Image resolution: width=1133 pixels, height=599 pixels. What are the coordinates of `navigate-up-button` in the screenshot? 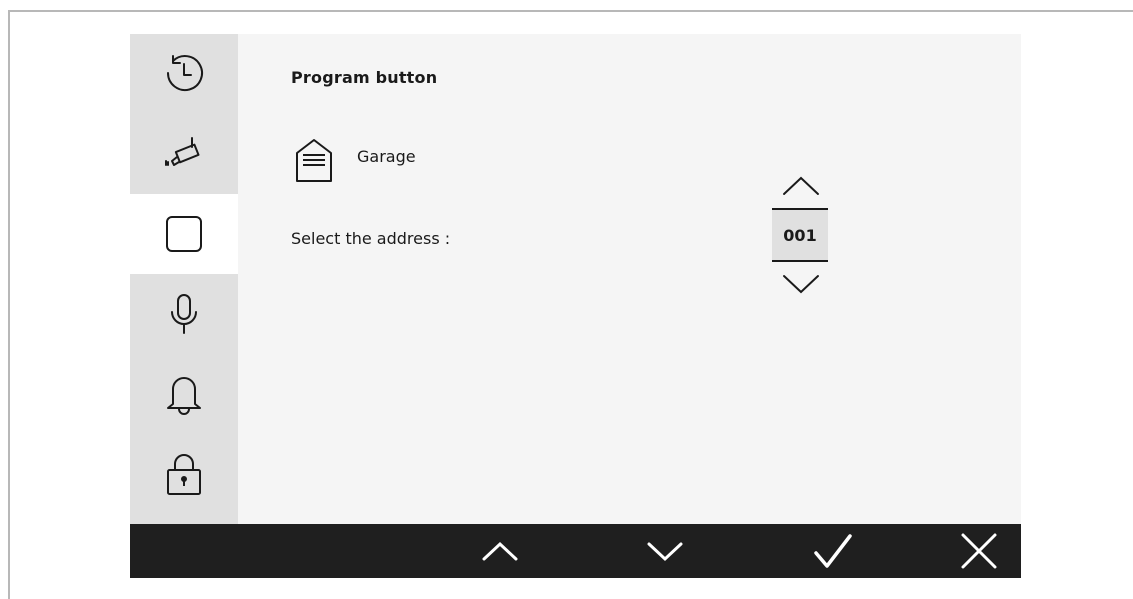 It's located at (500, 551).